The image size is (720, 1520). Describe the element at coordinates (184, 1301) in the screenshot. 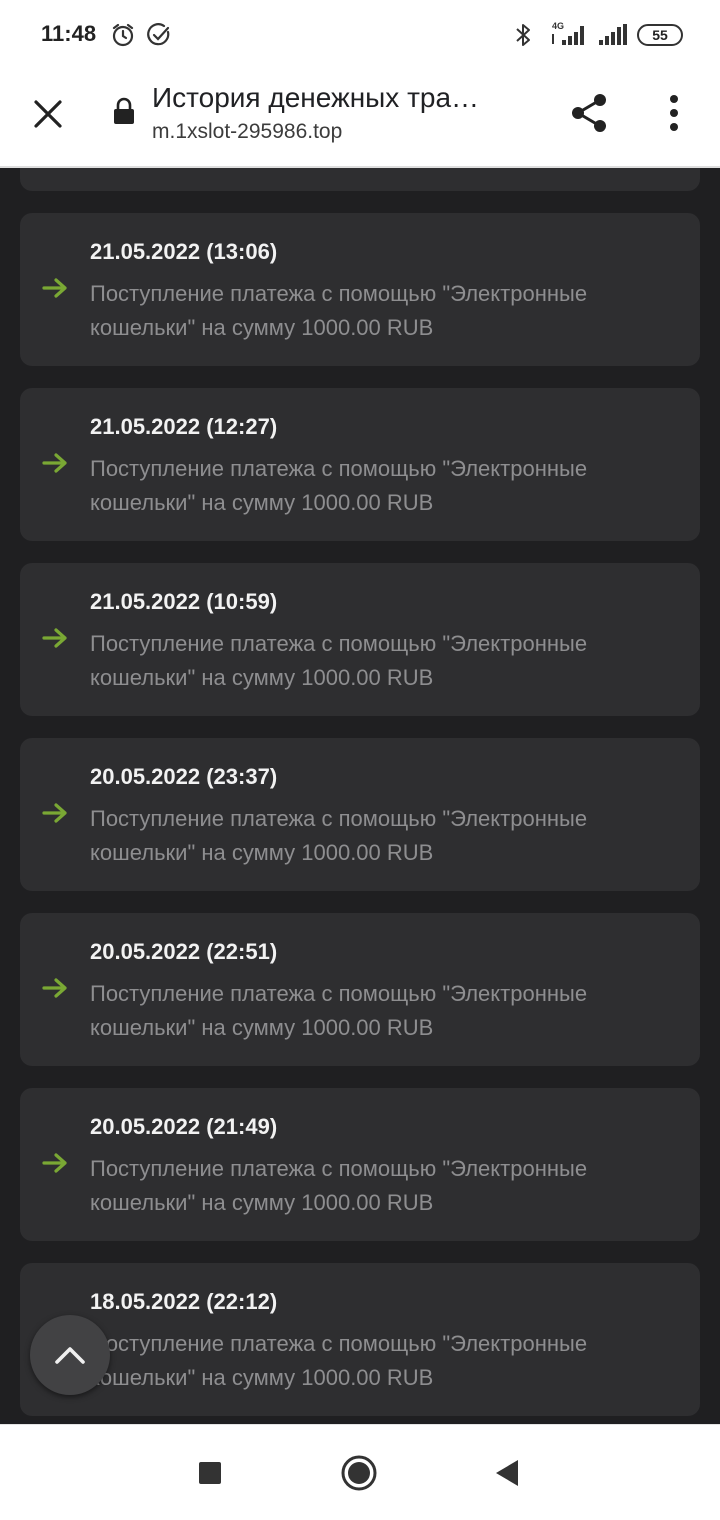

I see `transaction-date: 18.05.2022 (22:12)` at that location.